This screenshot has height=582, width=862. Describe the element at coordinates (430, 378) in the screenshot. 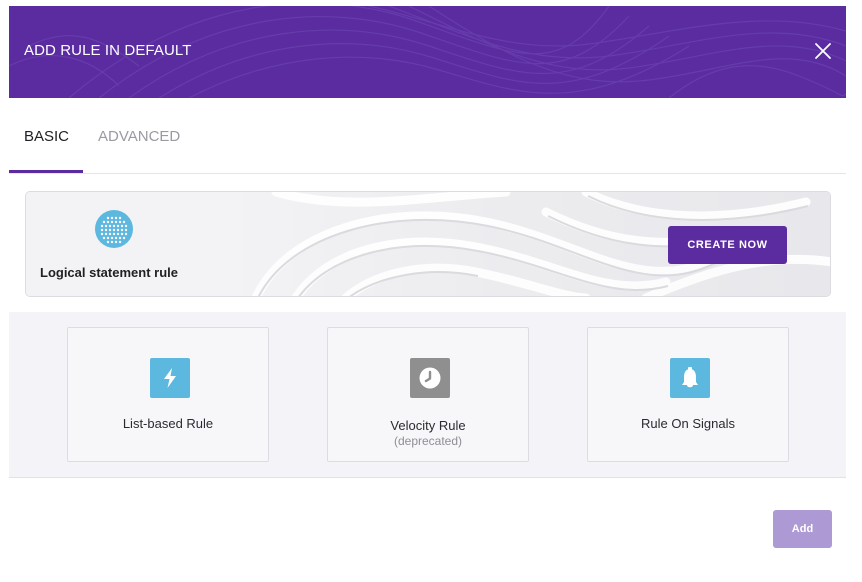

I see `clock-icon` at that location.